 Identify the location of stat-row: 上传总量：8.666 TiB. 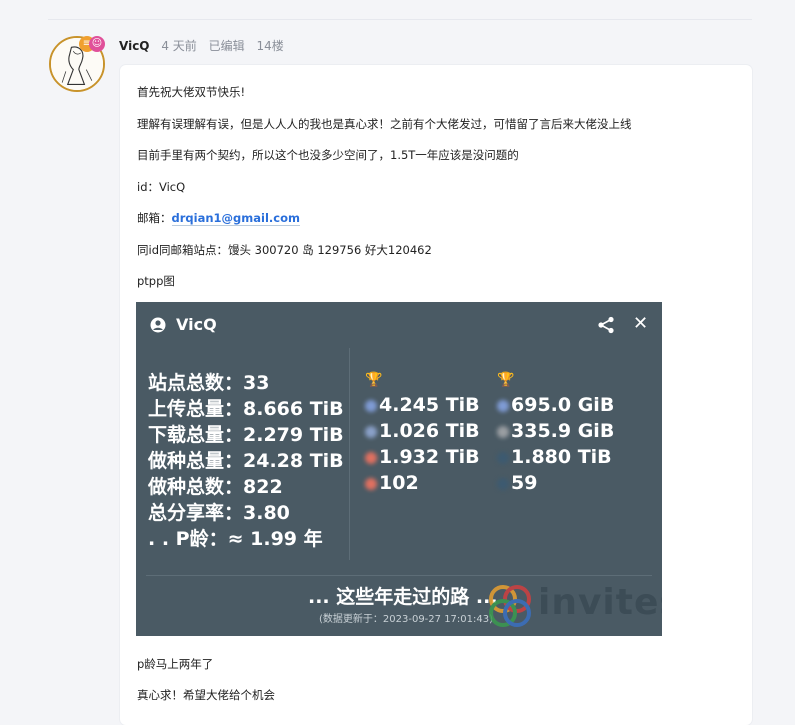
(246, 409).